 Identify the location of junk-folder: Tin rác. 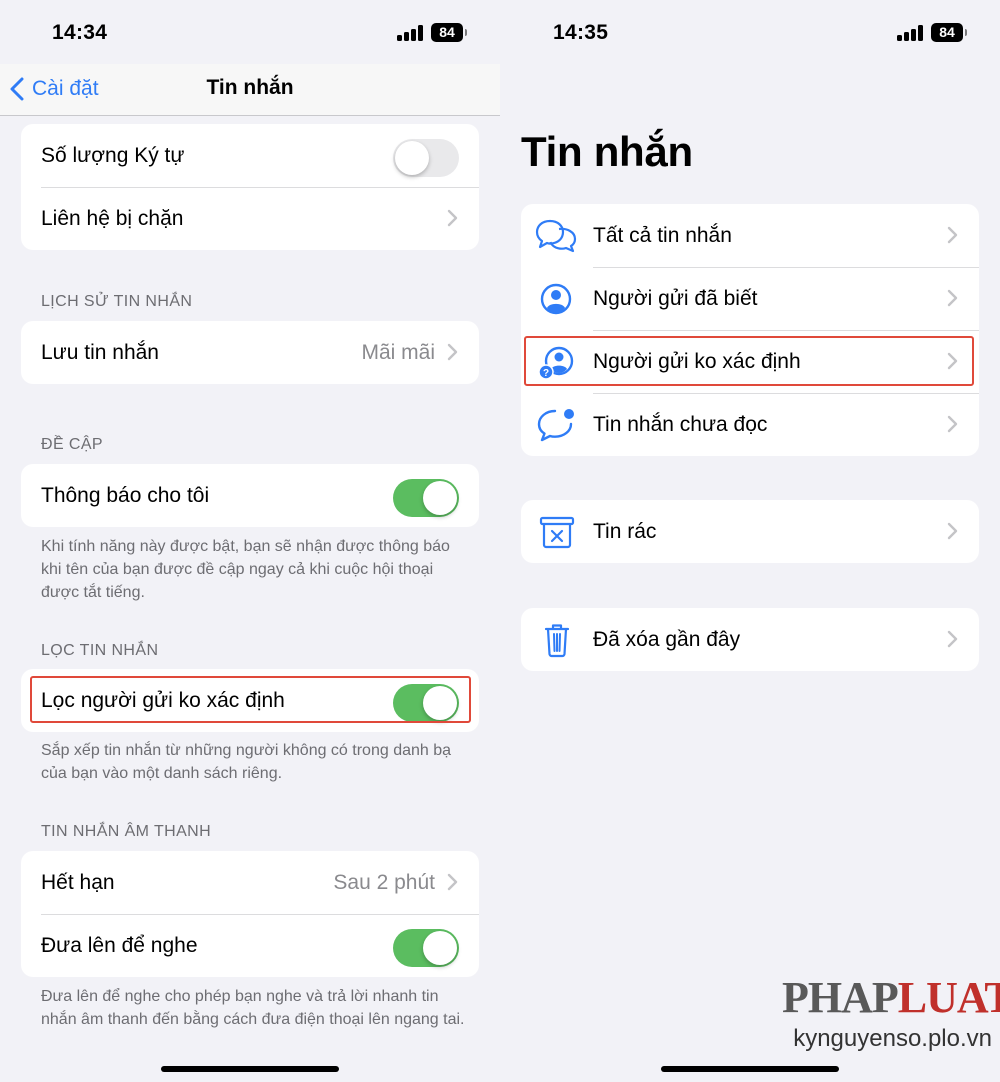
(750, 531).